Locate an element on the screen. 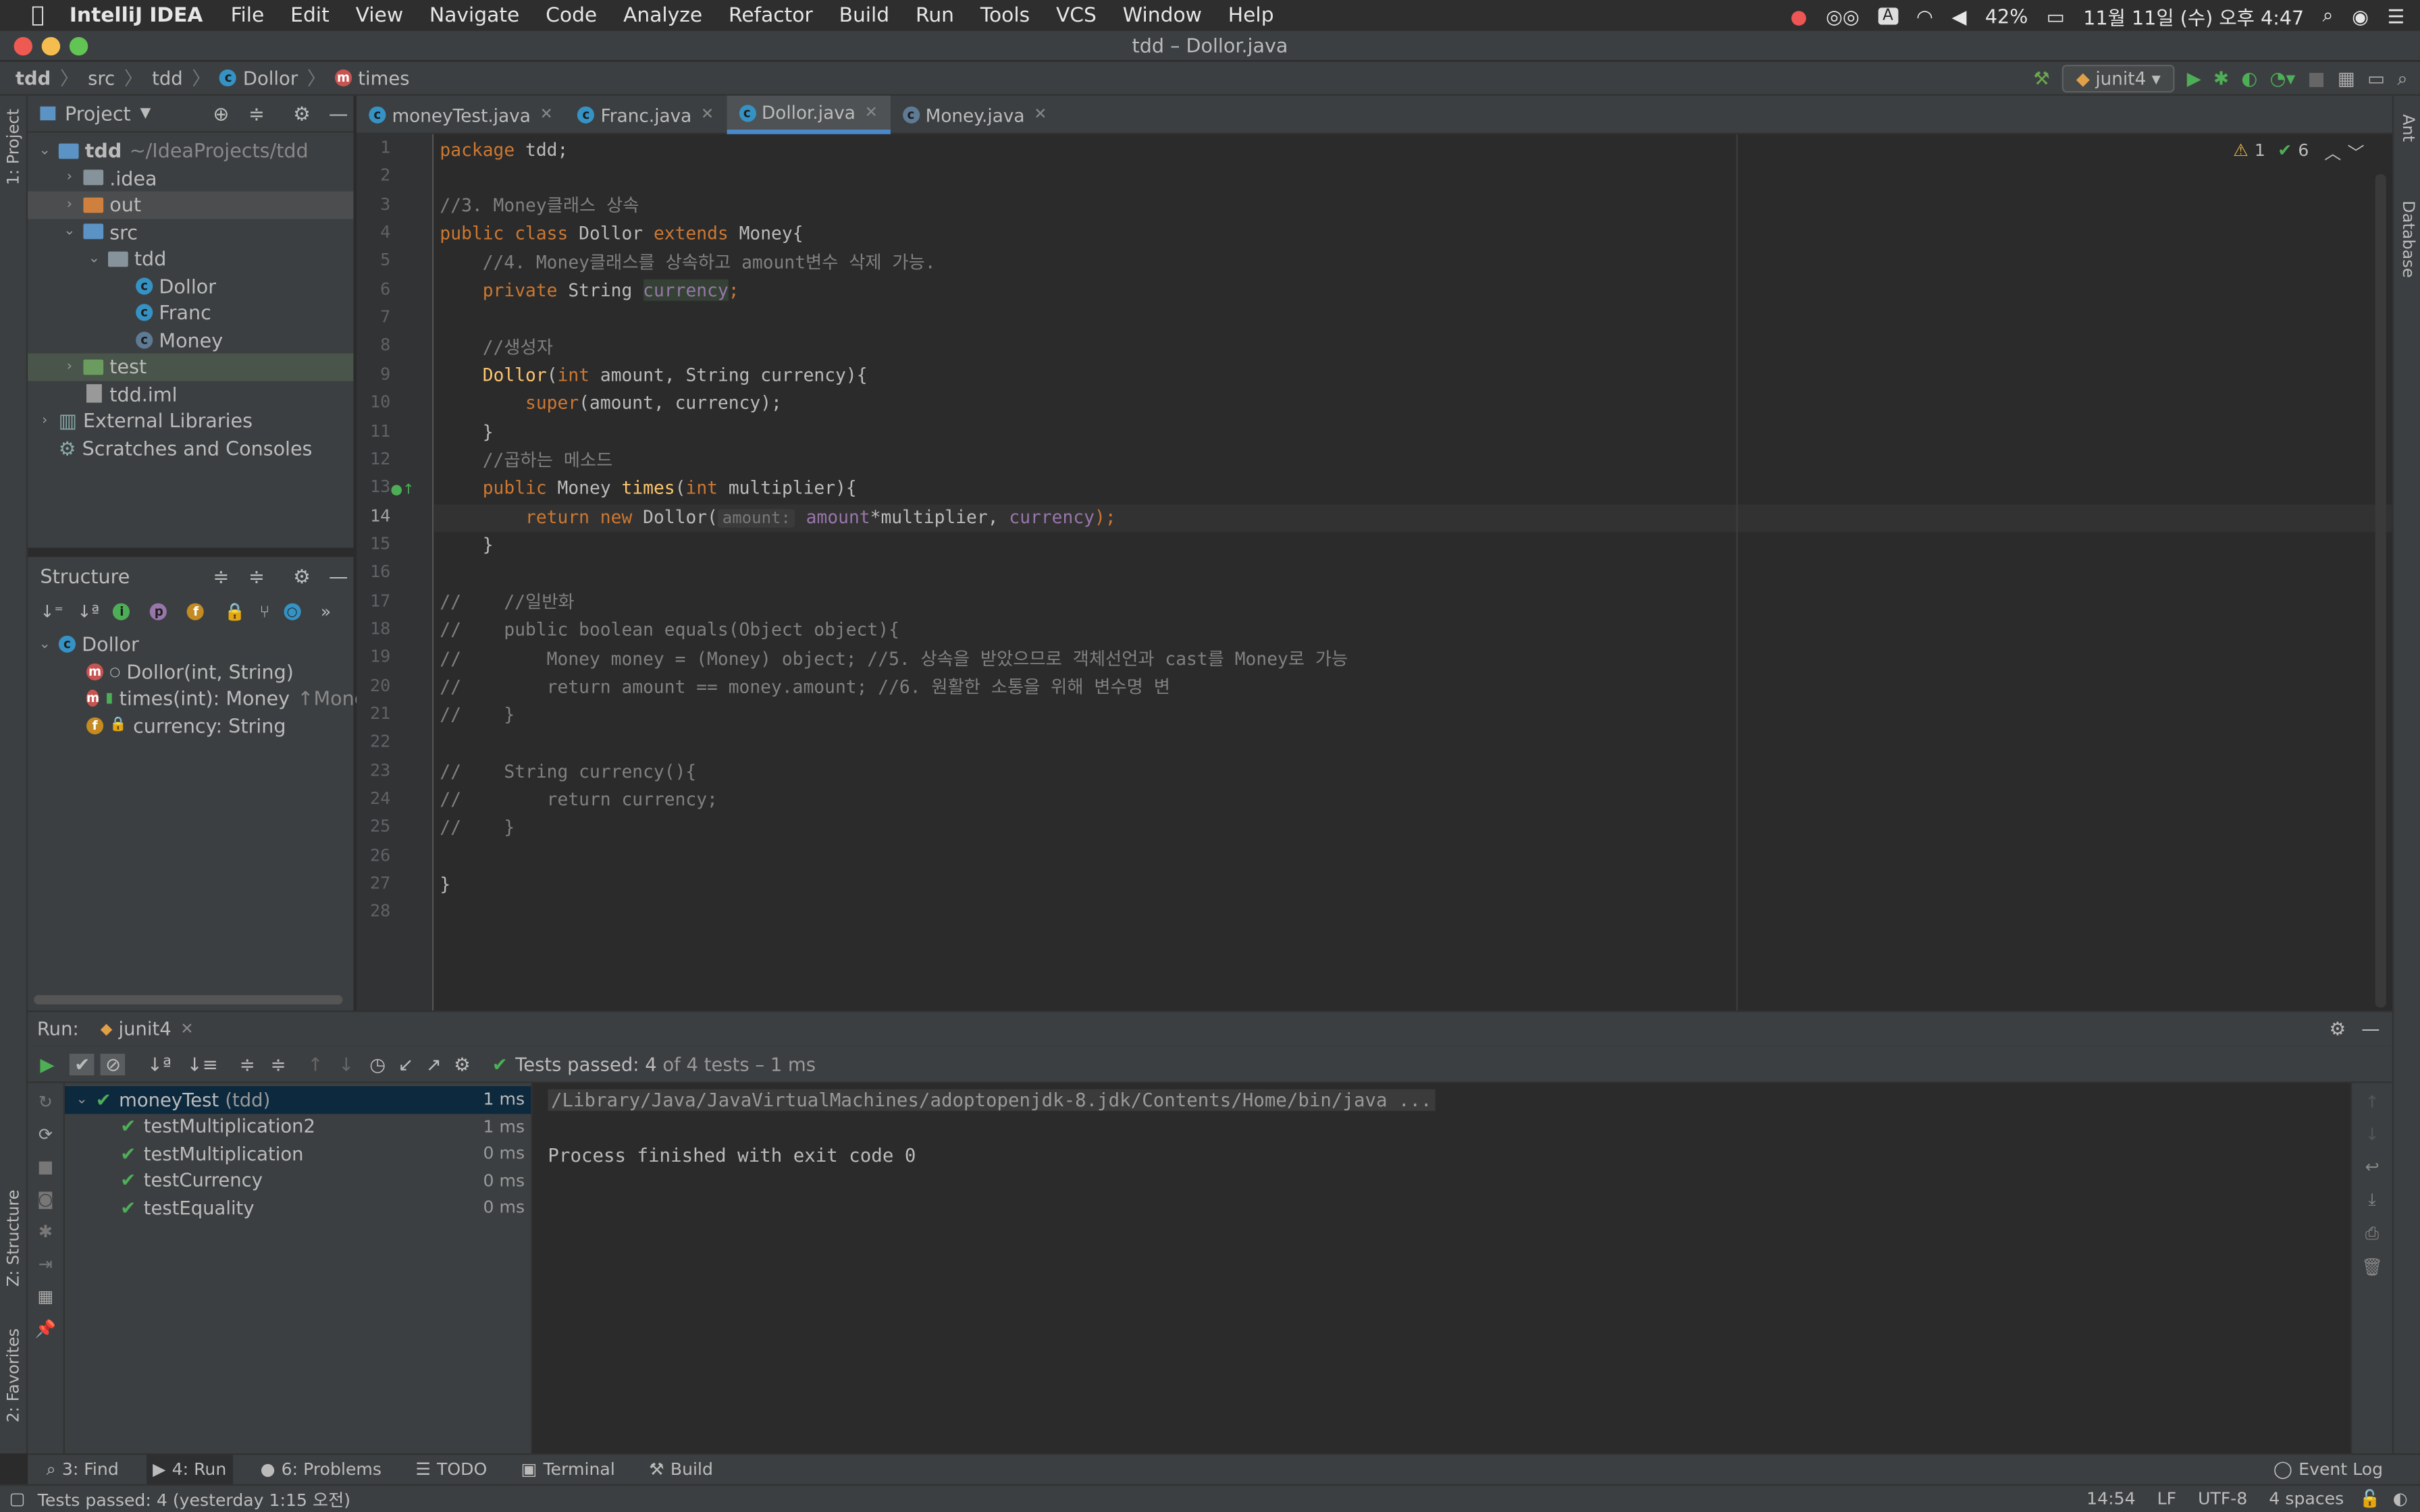 The height and width of the screenshot is (1512, 2420). build-hammer-icon: ⚒ is located at coordinates (2041, 79).